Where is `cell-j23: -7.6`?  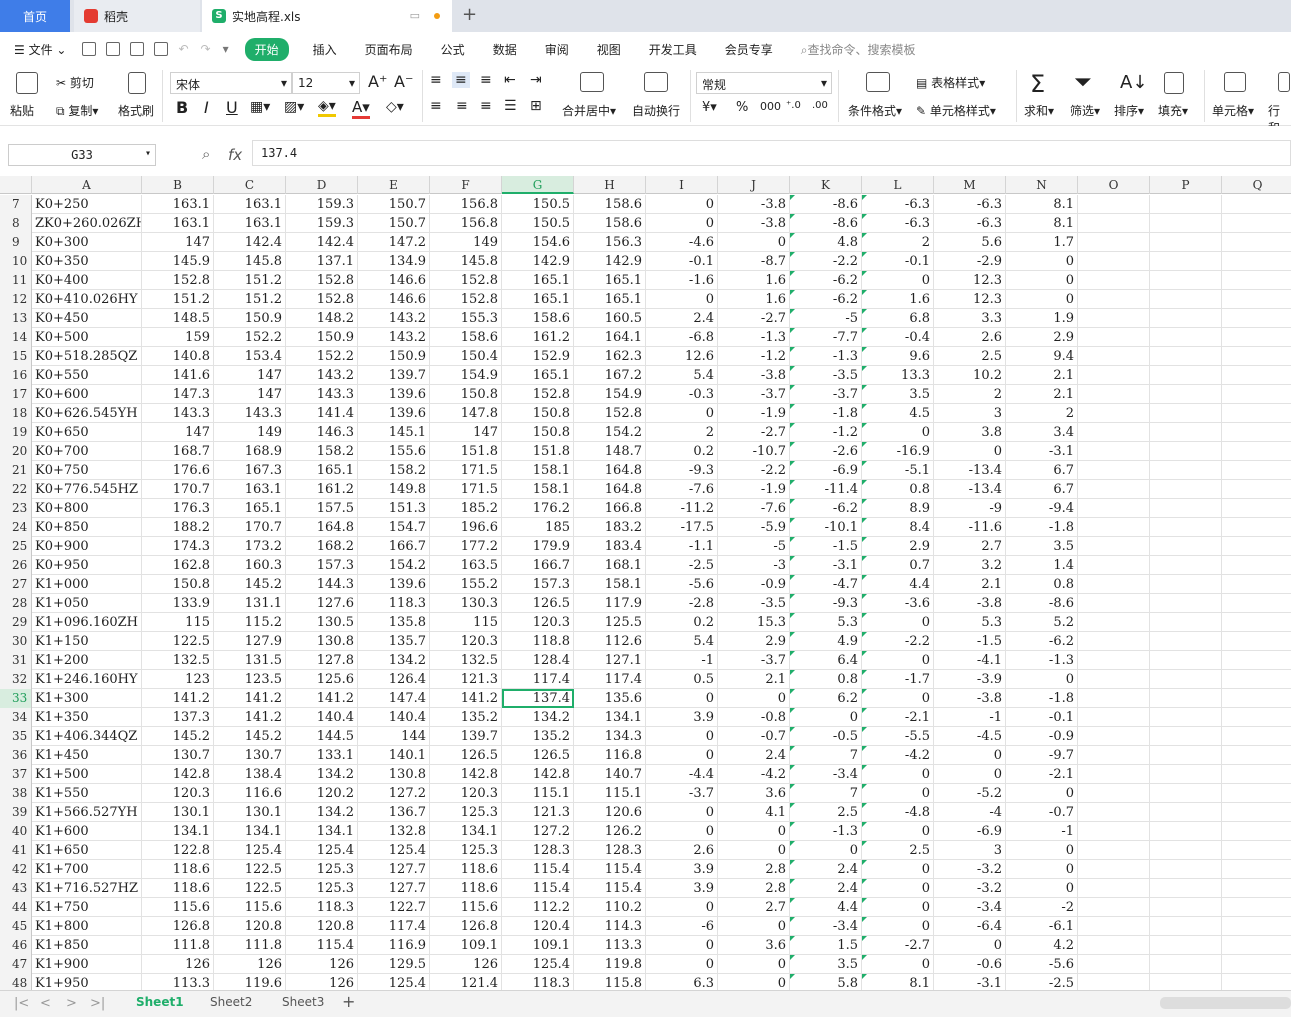 cell-j23: -7.6 is located at coordinates (754, 508).